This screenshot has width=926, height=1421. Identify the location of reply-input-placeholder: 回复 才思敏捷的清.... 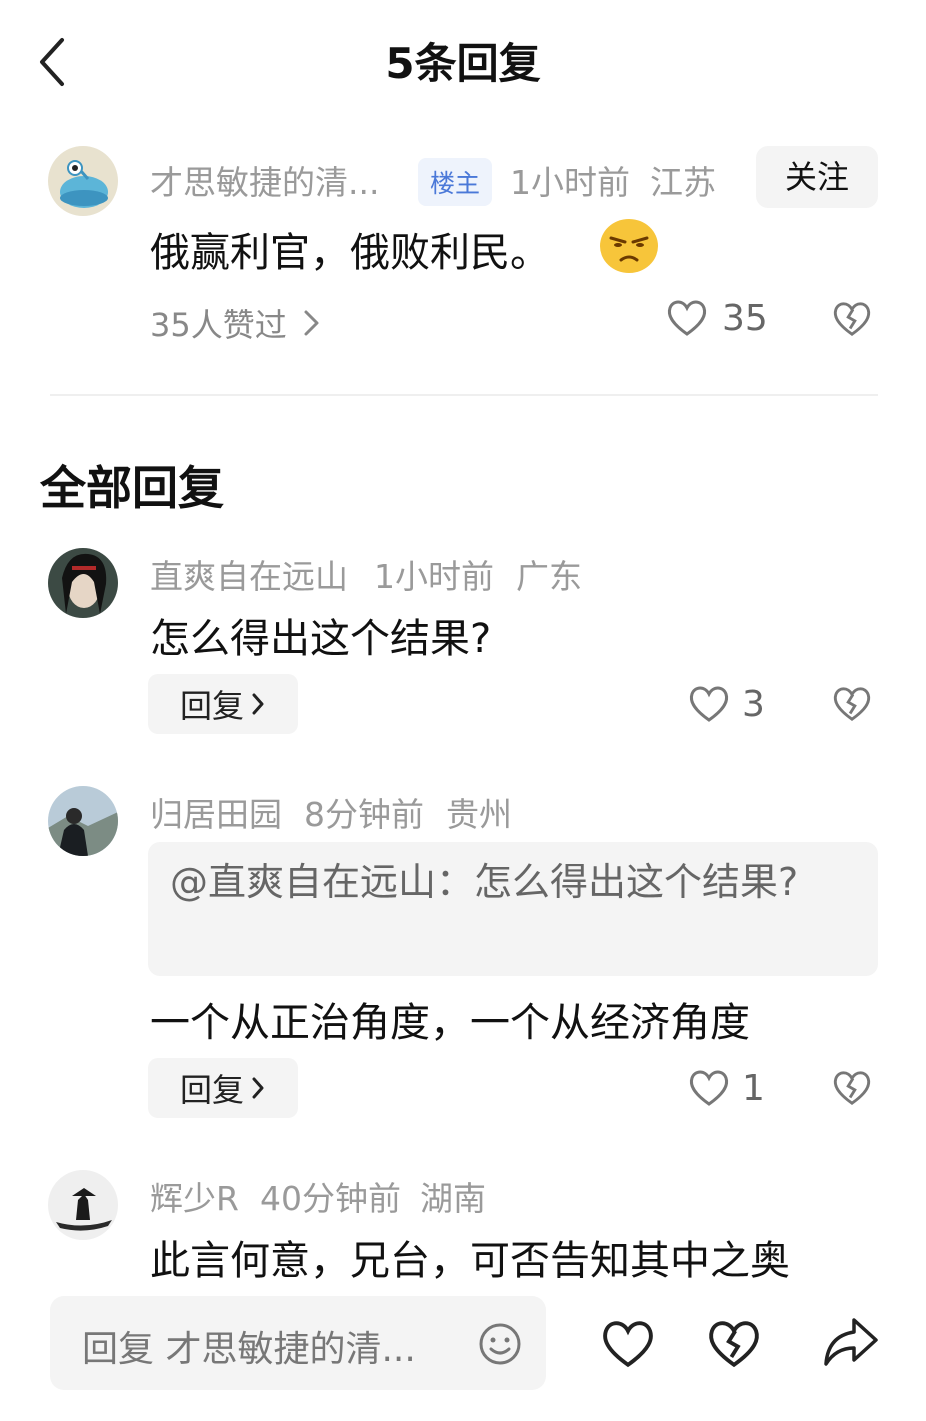
(249, 1349).